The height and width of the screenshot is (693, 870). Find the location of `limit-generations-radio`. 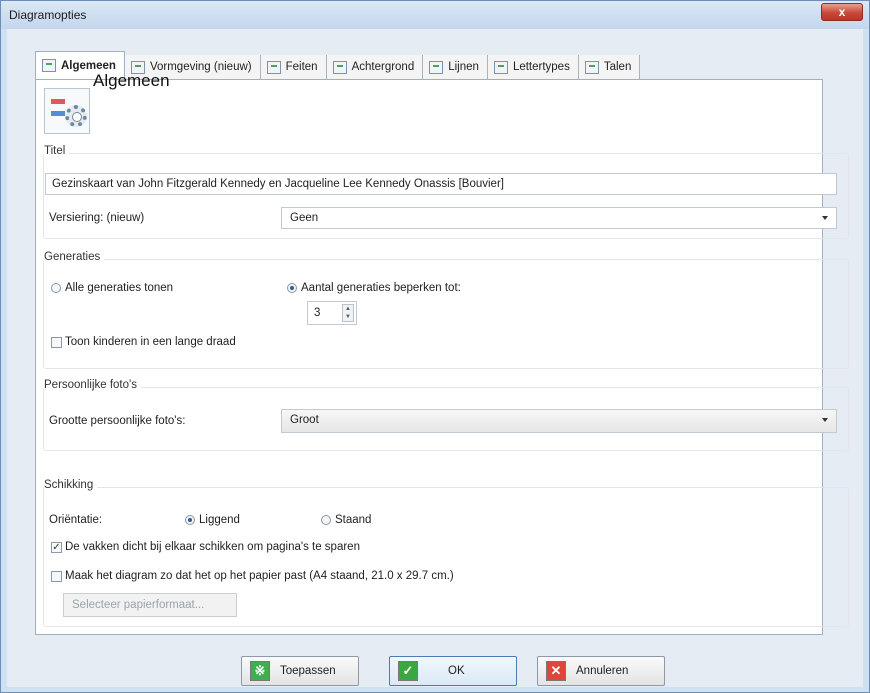

limit-generations-radio is located at coordinates (292, 288).